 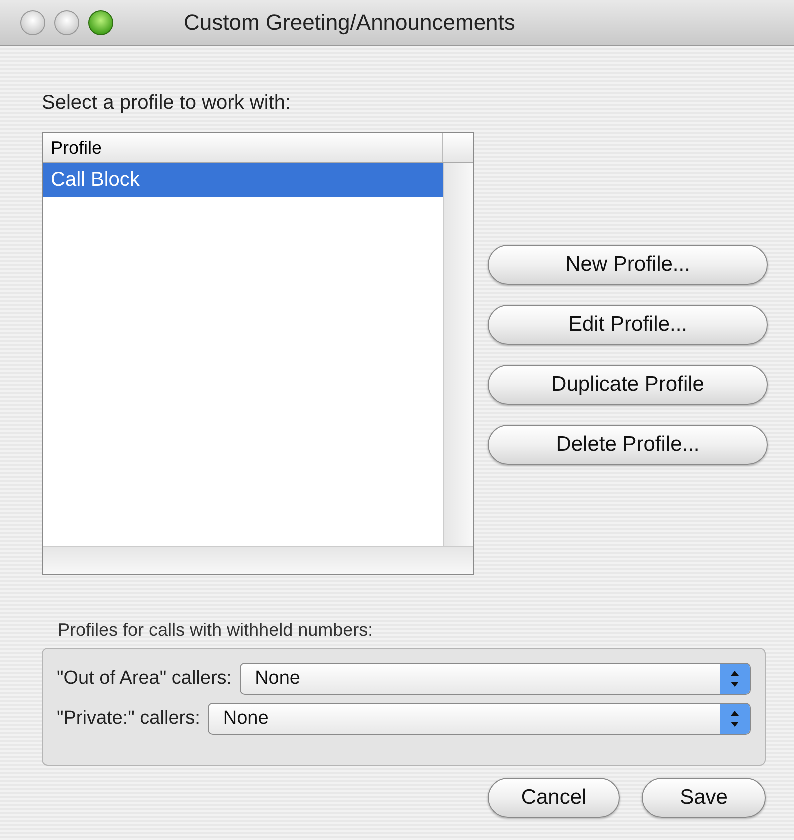 I want to click on vertical-scrollbar, so click(x=458, y=354).